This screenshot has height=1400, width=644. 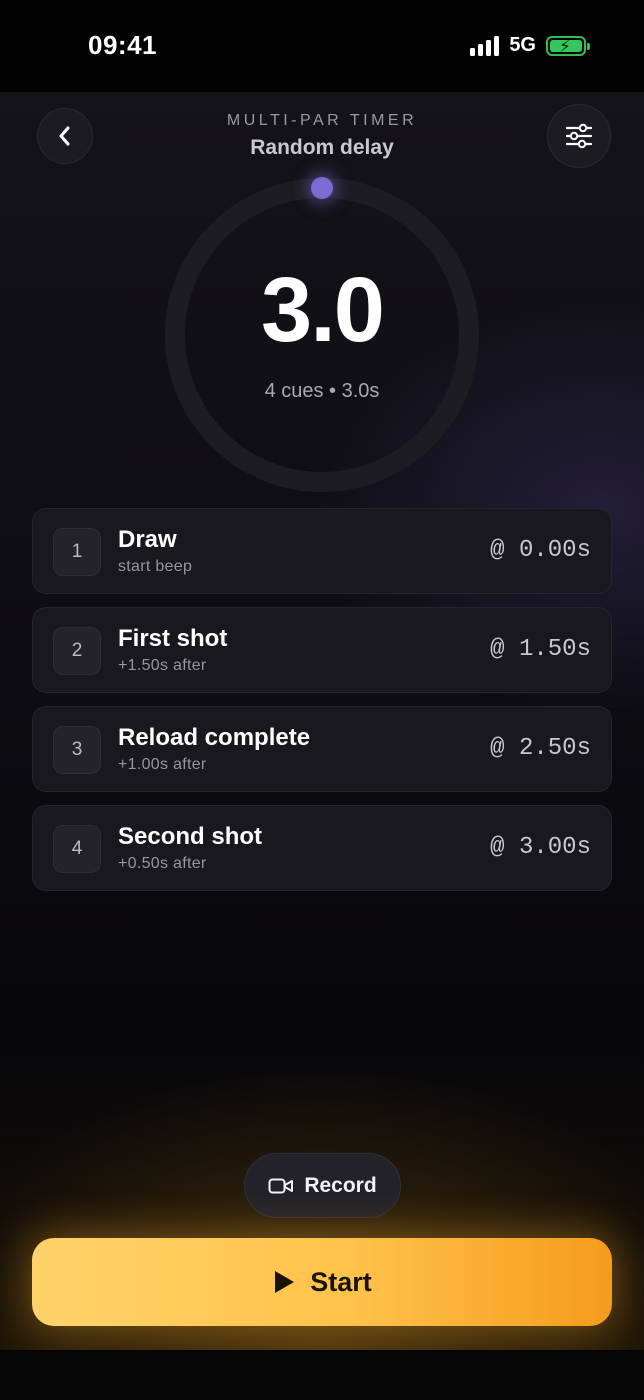 I want to click on status-indicators: 5G ⚡, so click(x=530, y=45).